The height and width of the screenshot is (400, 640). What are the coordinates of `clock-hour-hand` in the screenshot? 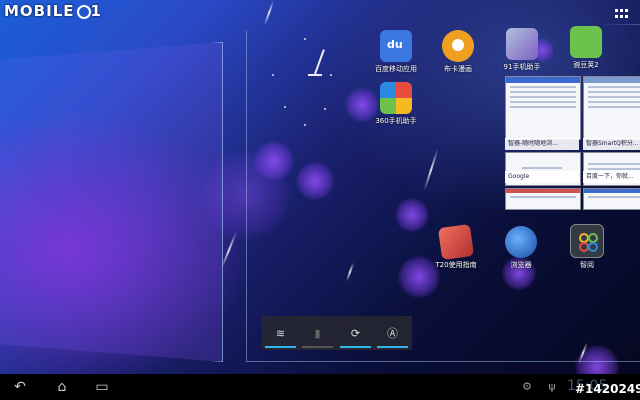 It's located at (319, 62).